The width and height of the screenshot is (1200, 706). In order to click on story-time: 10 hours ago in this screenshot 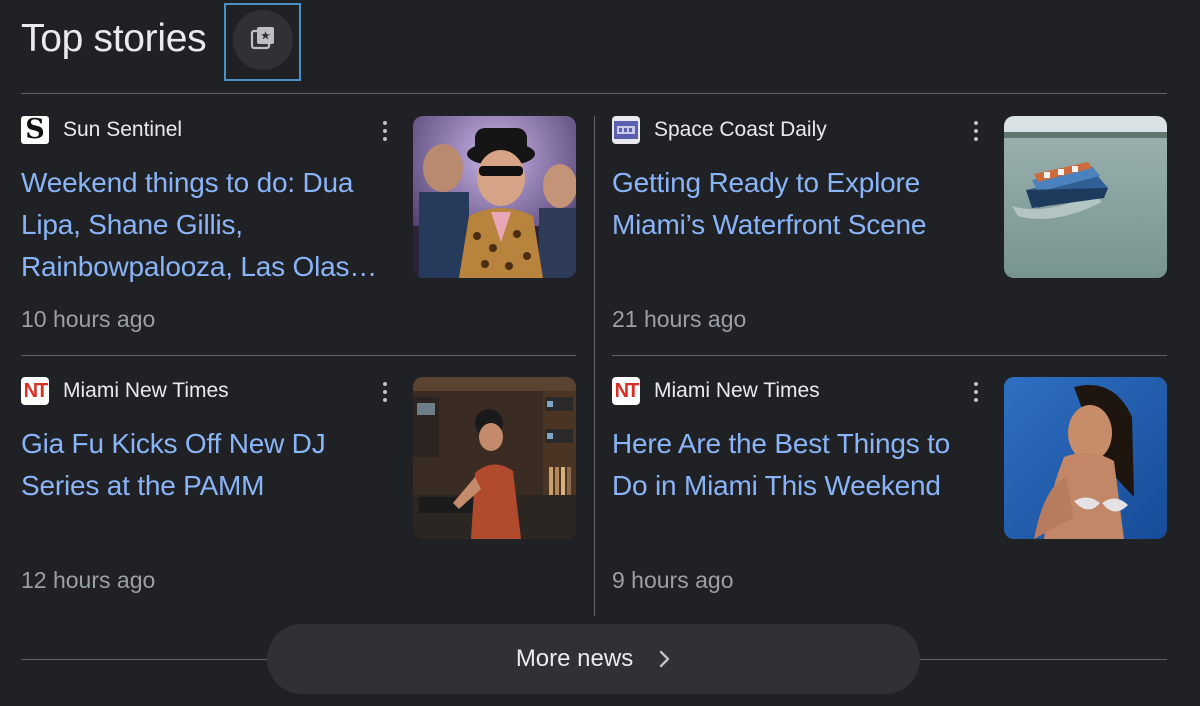, I will do `click(88, 319)`.